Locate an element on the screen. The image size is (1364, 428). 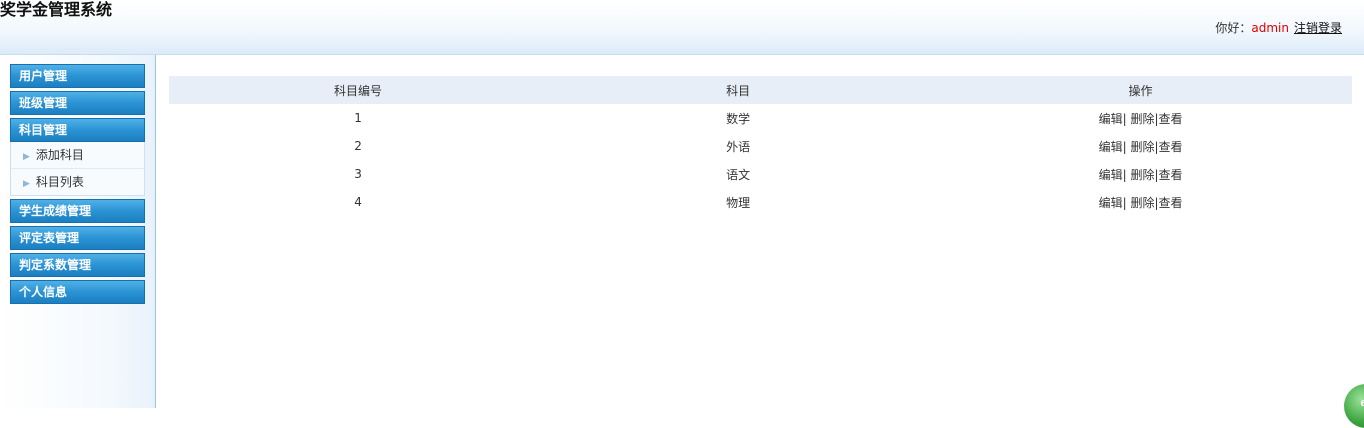
header-actions: 操作 is located at coordinates (1140, 90).